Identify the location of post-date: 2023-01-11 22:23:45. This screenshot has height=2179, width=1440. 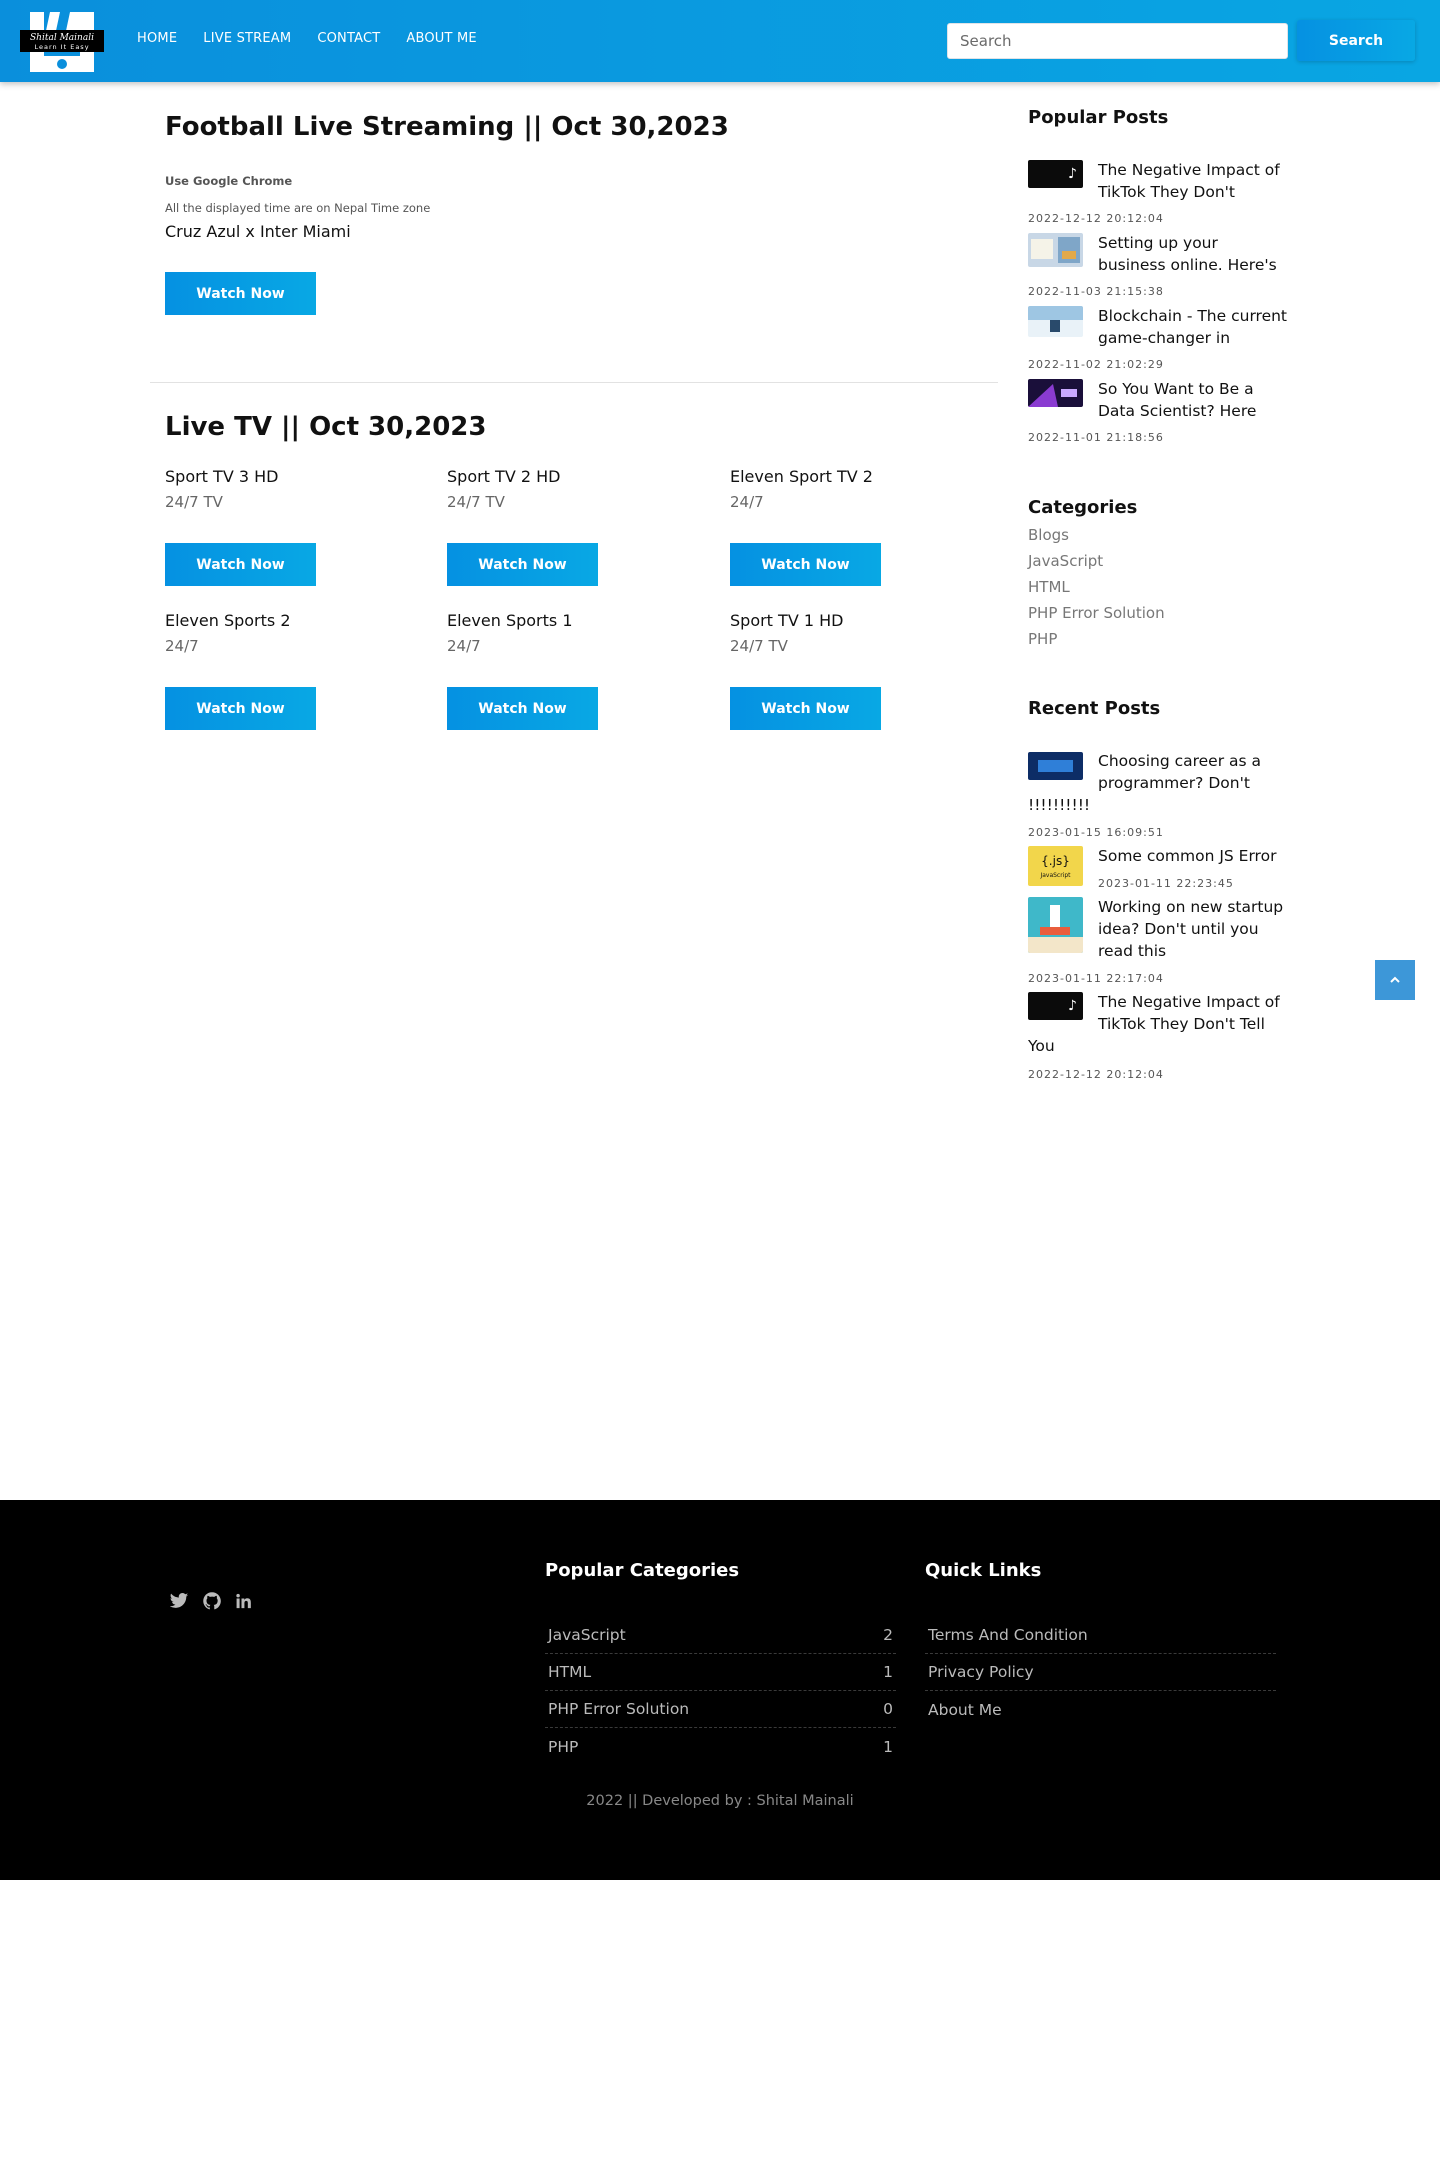
(1166, 883).